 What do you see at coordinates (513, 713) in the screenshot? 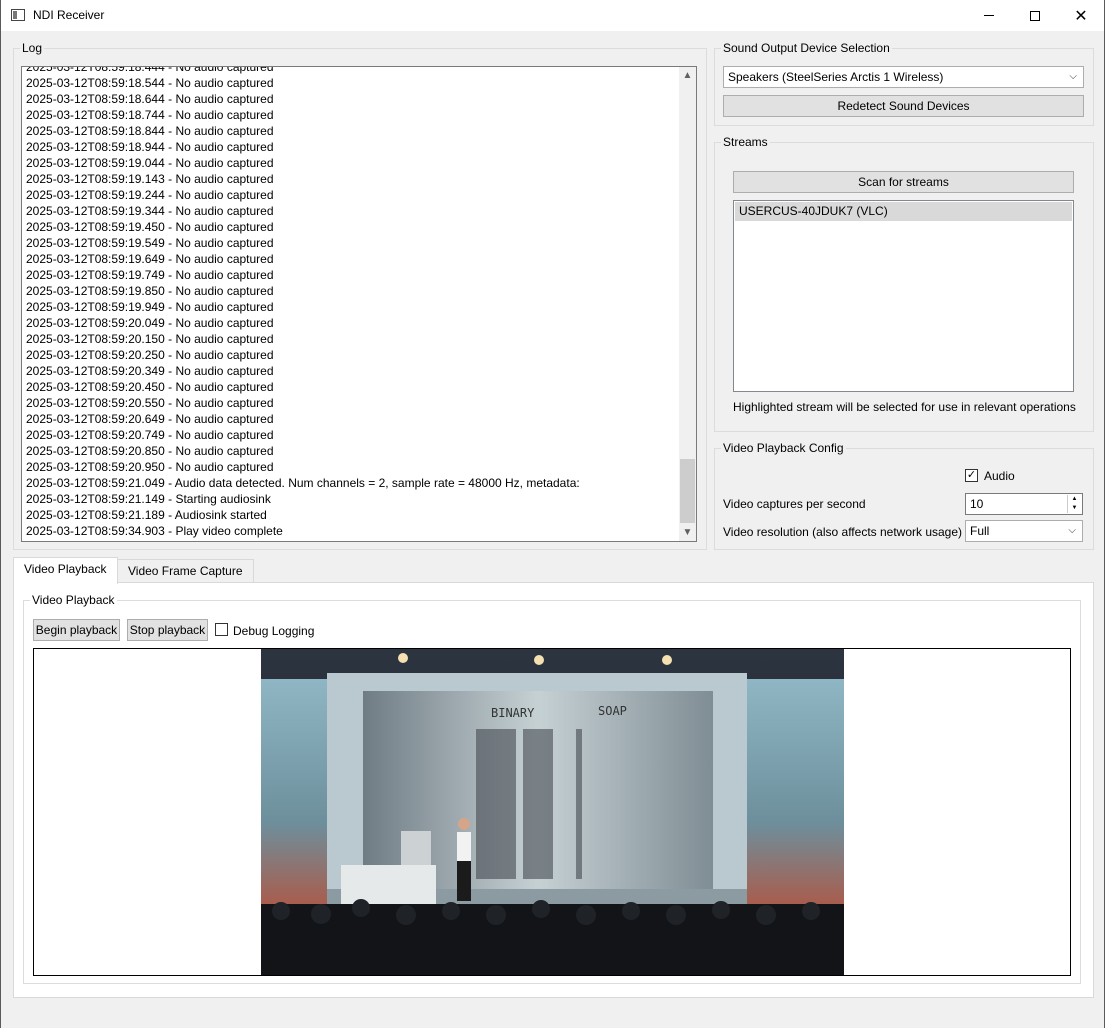
I see `video-text-binary: BINARY` at bounding box center [513, 713].